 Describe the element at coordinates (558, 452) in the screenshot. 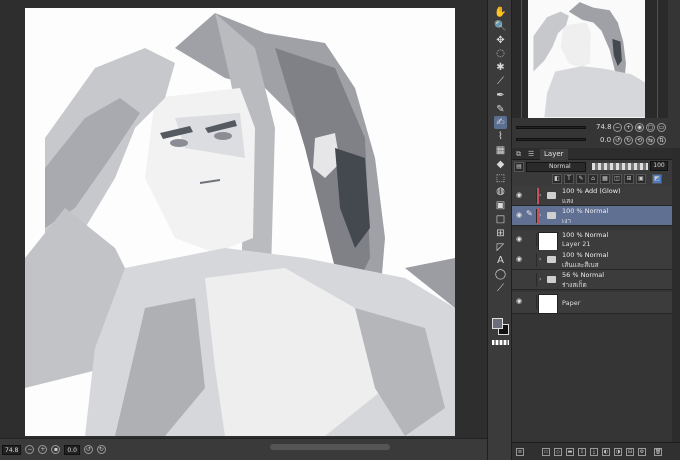

I see `new-vector-layer-icon: ◇` at that location.